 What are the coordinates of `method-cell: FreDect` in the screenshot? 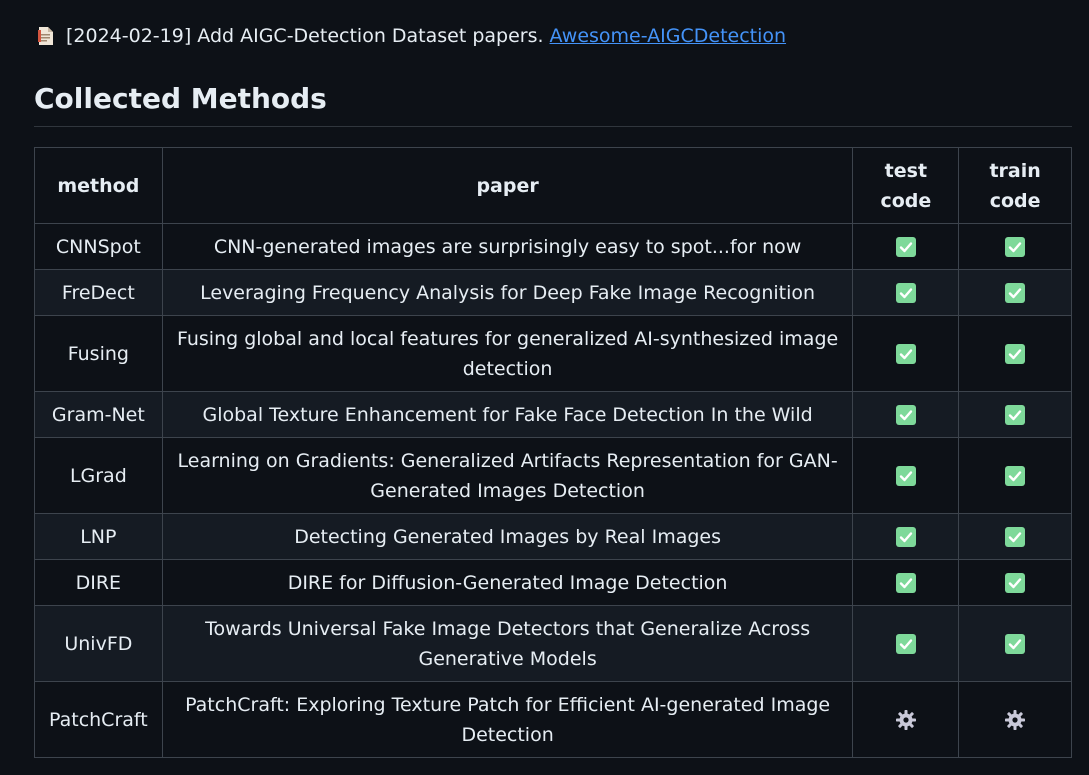 It's located at (98, 292).